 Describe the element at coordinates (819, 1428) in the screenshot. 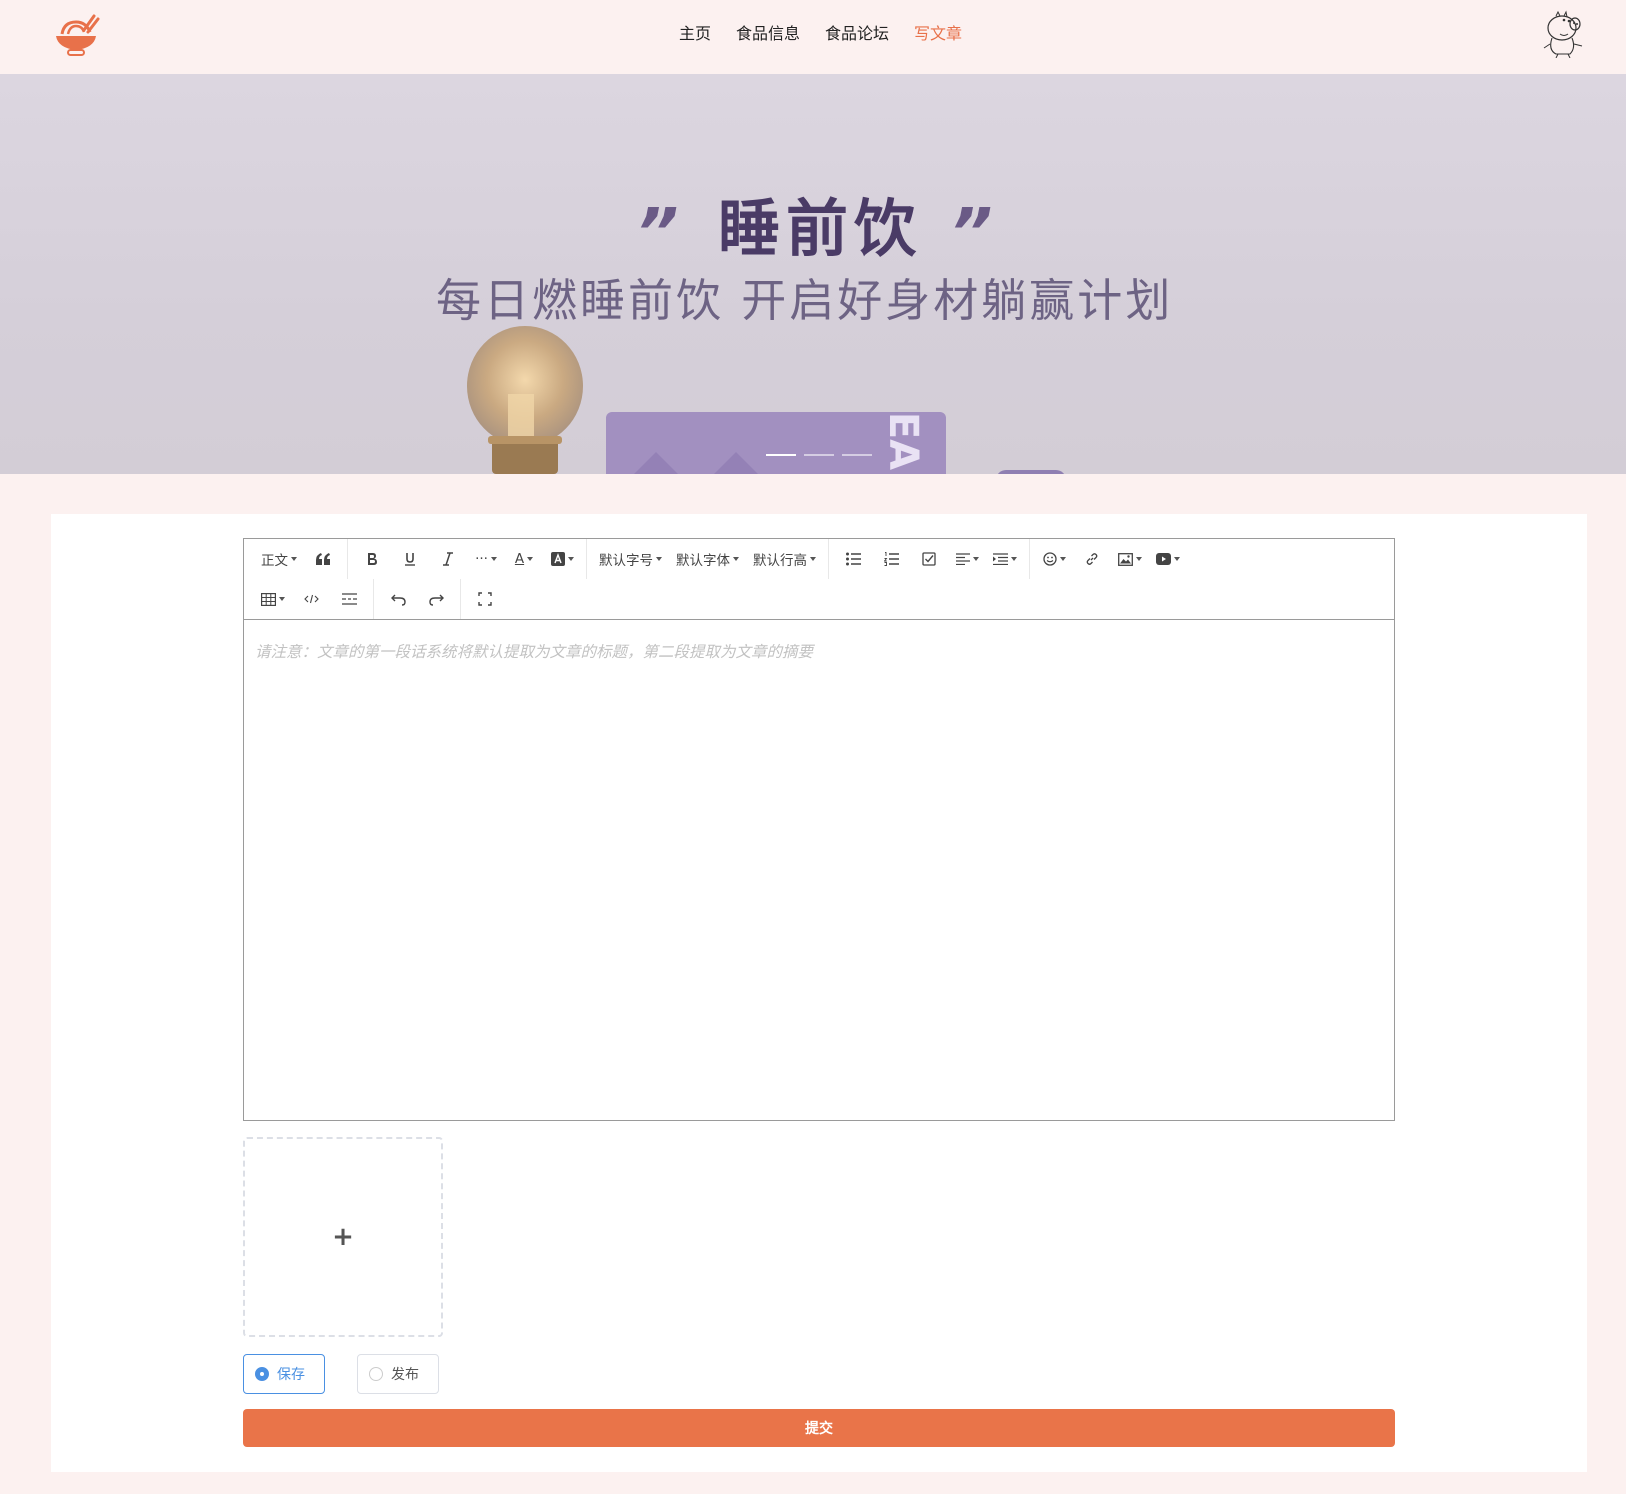

I see `submit-button: 提交` at that location.